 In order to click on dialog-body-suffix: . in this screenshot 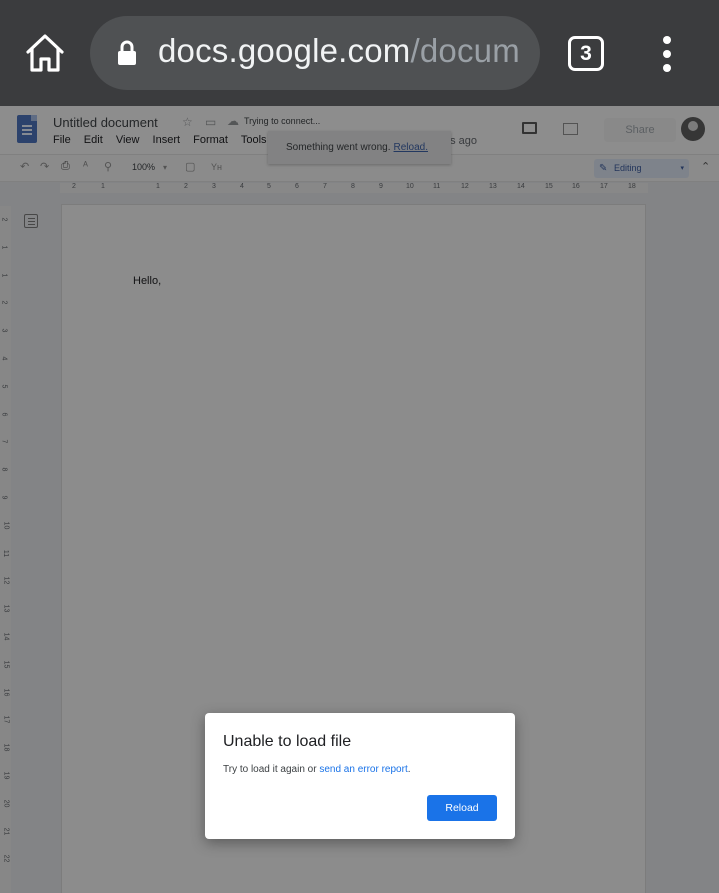, I will do `click(409, 769)`.